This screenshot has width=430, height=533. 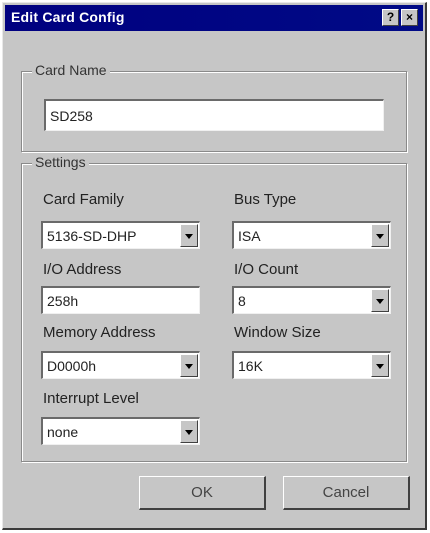 I want to click on close-icon: ×, so click(x=409, y=17).